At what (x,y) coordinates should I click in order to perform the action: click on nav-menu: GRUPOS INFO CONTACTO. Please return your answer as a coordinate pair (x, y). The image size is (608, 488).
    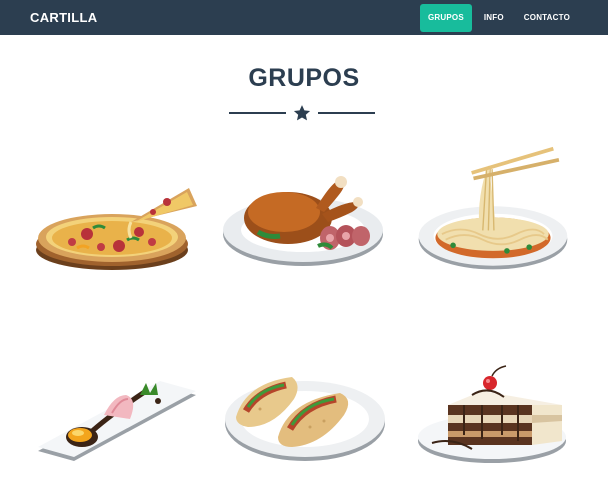
    Looking at the image, I should click on (497, 17).